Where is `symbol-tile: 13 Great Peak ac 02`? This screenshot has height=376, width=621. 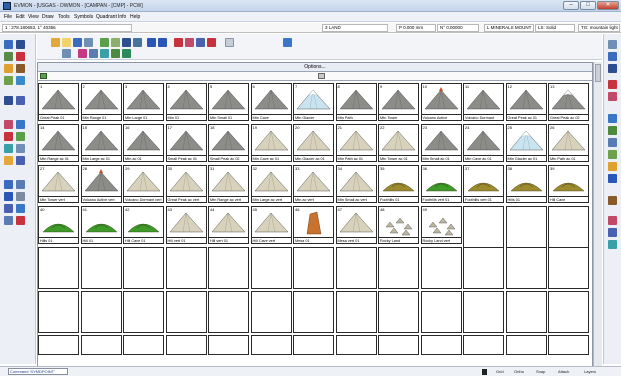 symbol-tile: 13 Great Peak ac 02 is located at coordinates (568, 102).